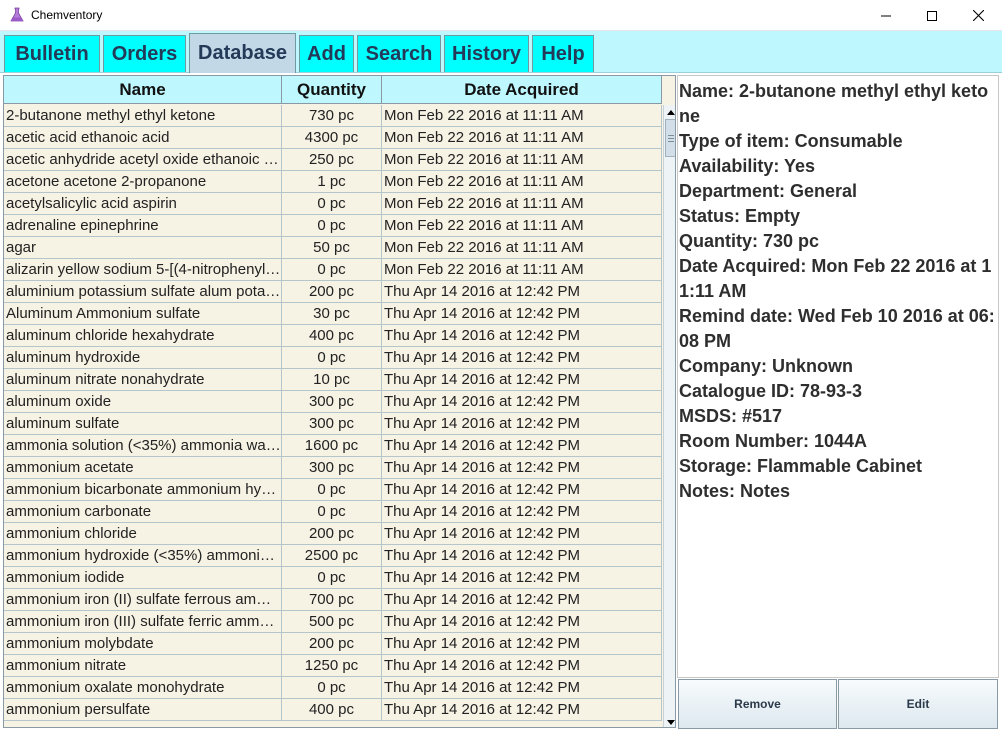 This screenshot has height=732, width=1002. I want to click on table-header: Name Quantity Date Acquired, so click(333, 90).